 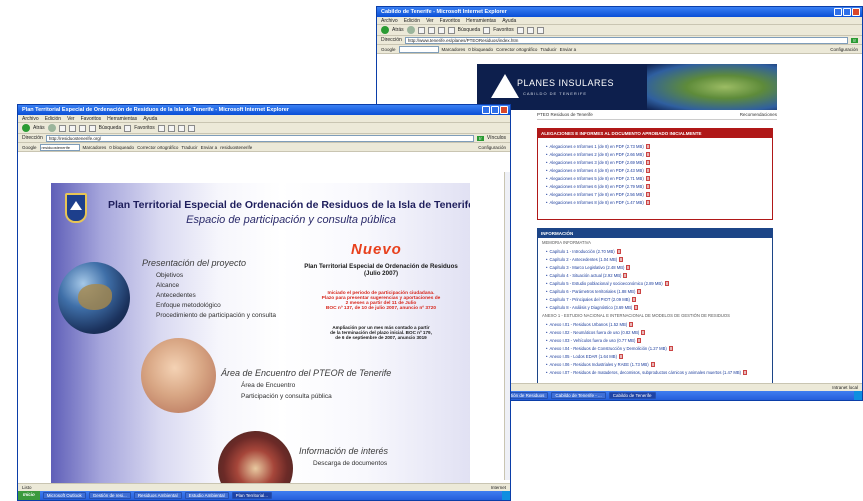 I want to click on google-search-input, so click(x=418, y=49).